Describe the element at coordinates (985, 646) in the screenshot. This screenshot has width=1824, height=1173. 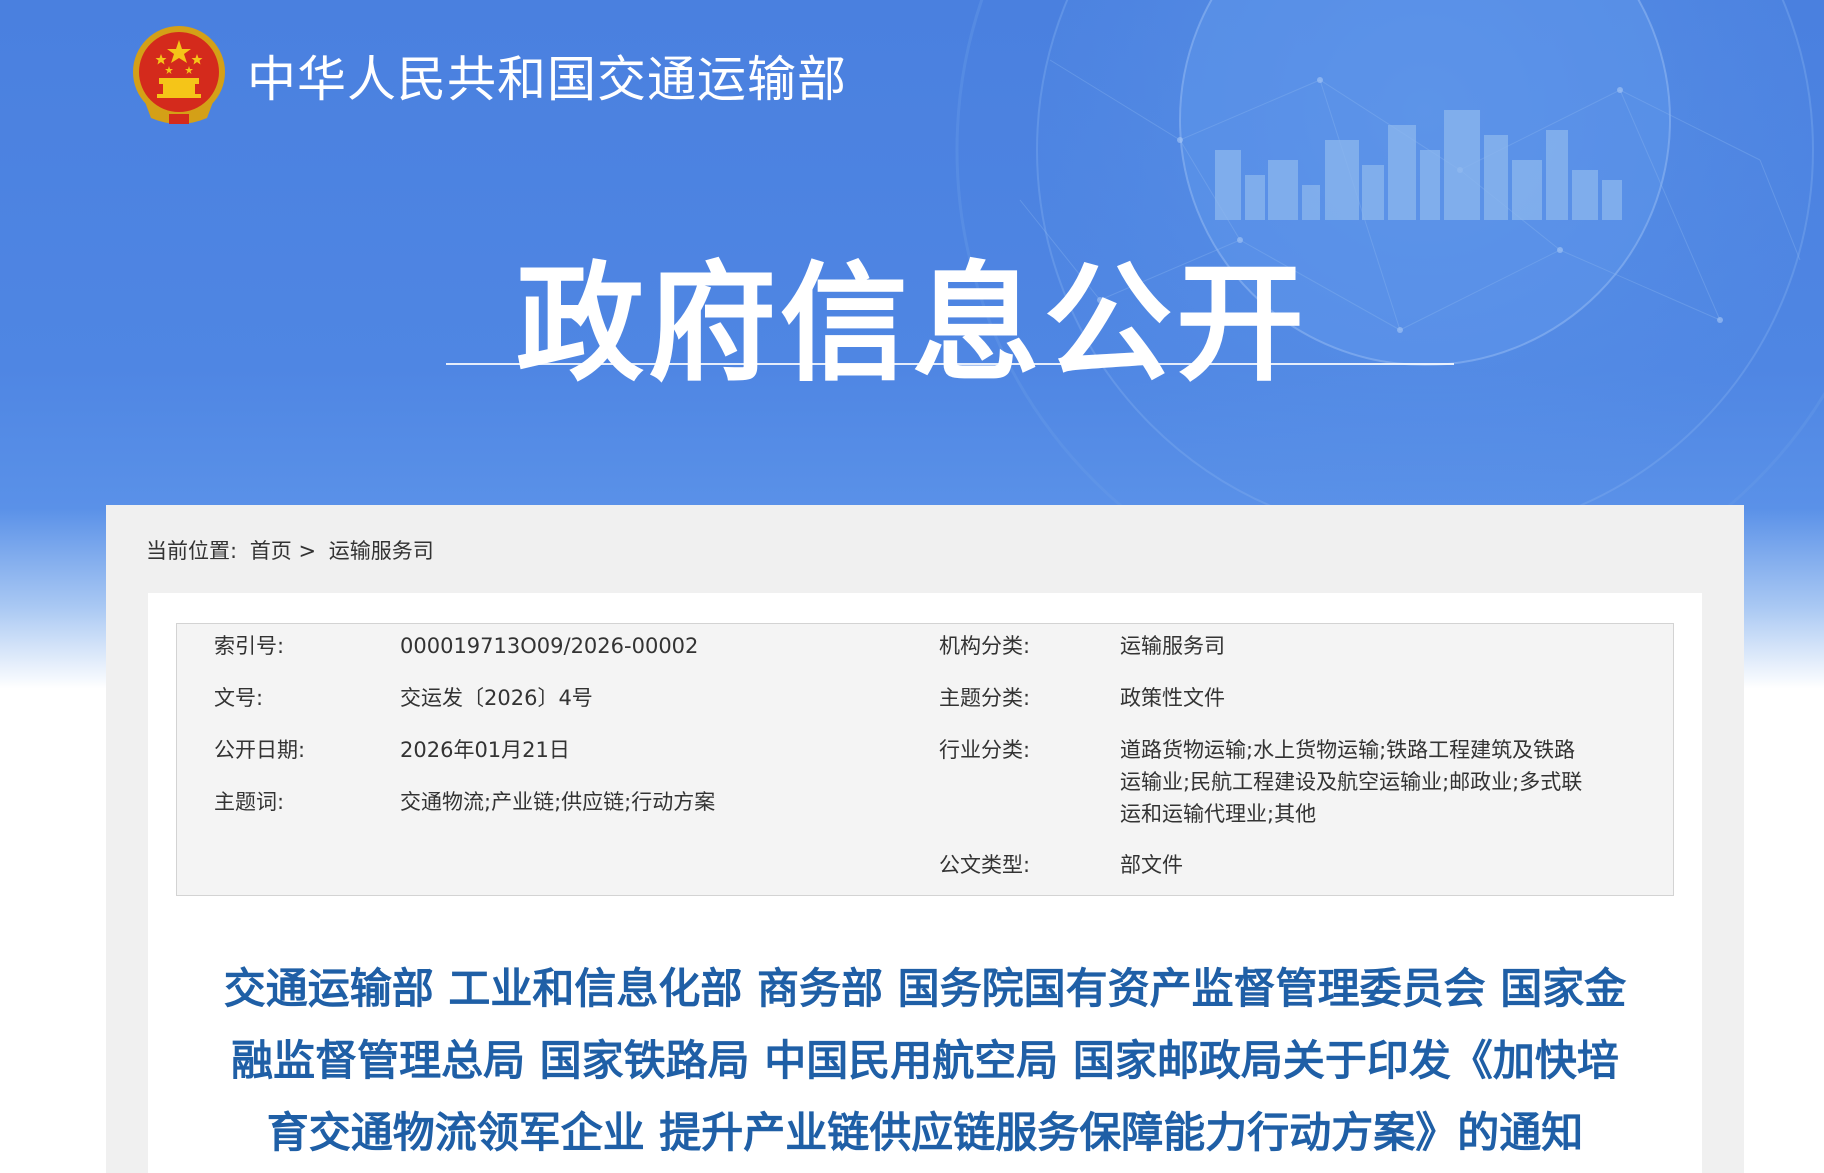
I see `org-label: 机构分类:` at that location.